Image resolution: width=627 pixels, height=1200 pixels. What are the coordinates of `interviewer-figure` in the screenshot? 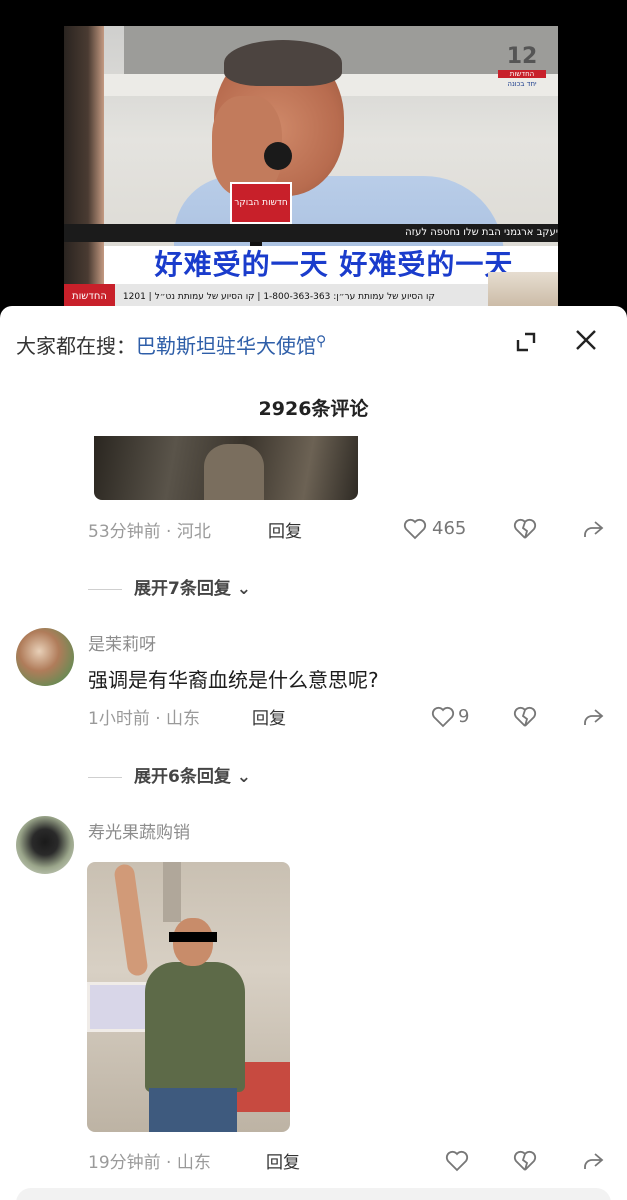 It's located at (84, 168).